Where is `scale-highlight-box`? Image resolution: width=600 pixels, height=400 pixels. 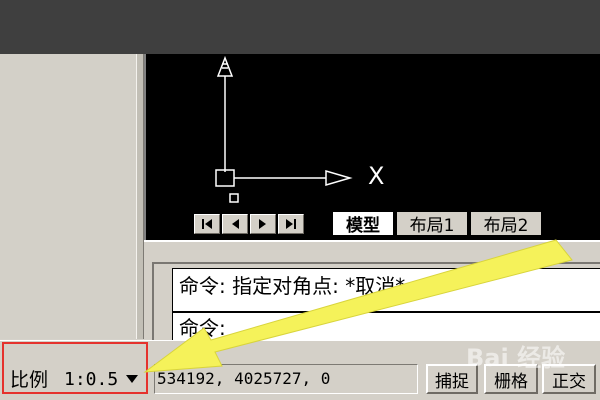
scale-highlight-box is located at coordinates (75, 368).